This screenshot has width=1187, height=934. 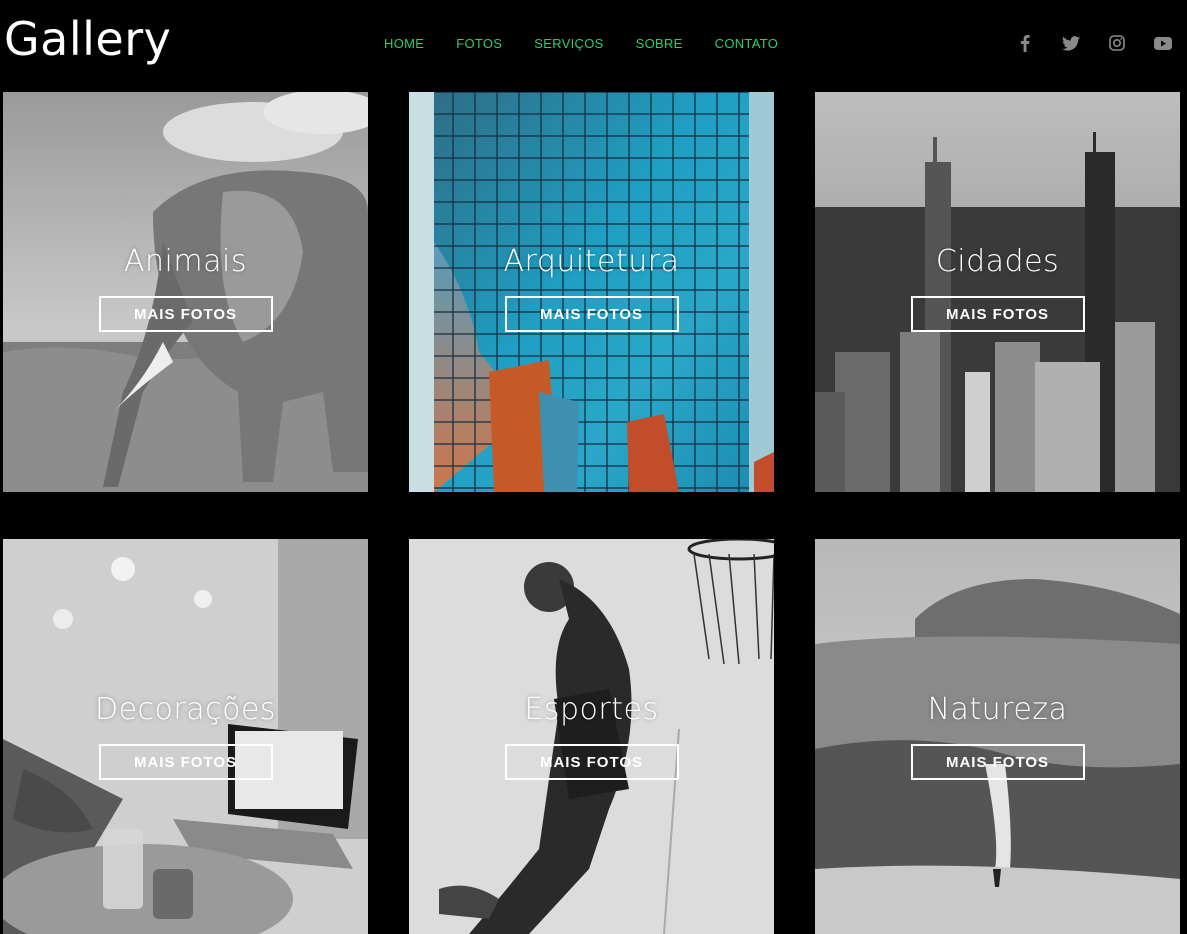 I want to click on tile-title: Arquitetura, so click(x=591, y=261).